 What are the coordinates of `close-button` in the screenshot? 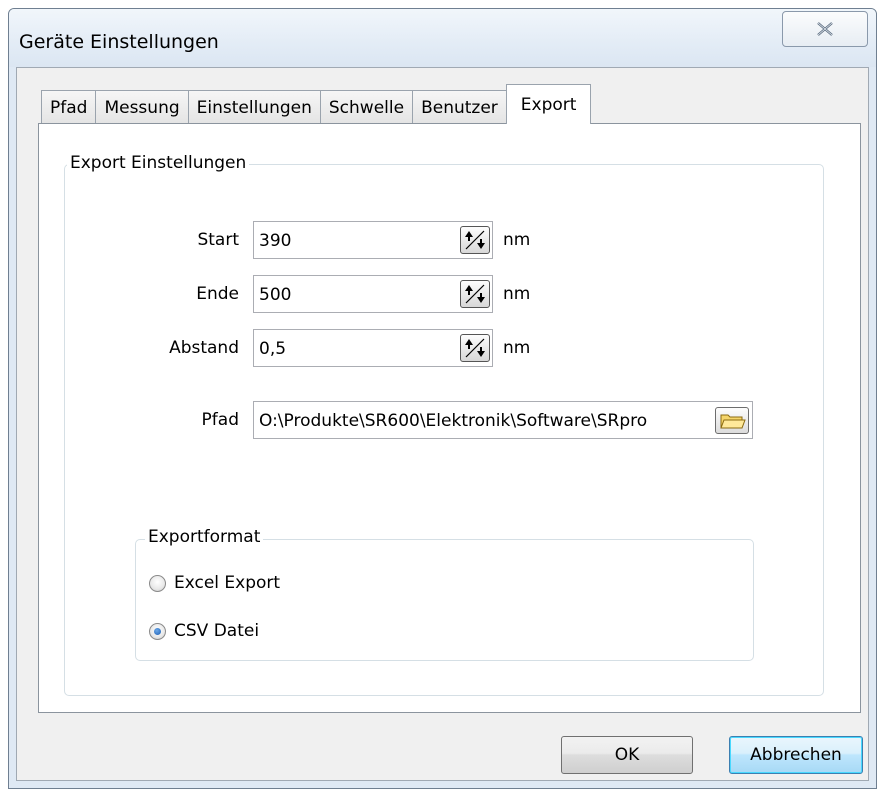 It's located at (825, 29).